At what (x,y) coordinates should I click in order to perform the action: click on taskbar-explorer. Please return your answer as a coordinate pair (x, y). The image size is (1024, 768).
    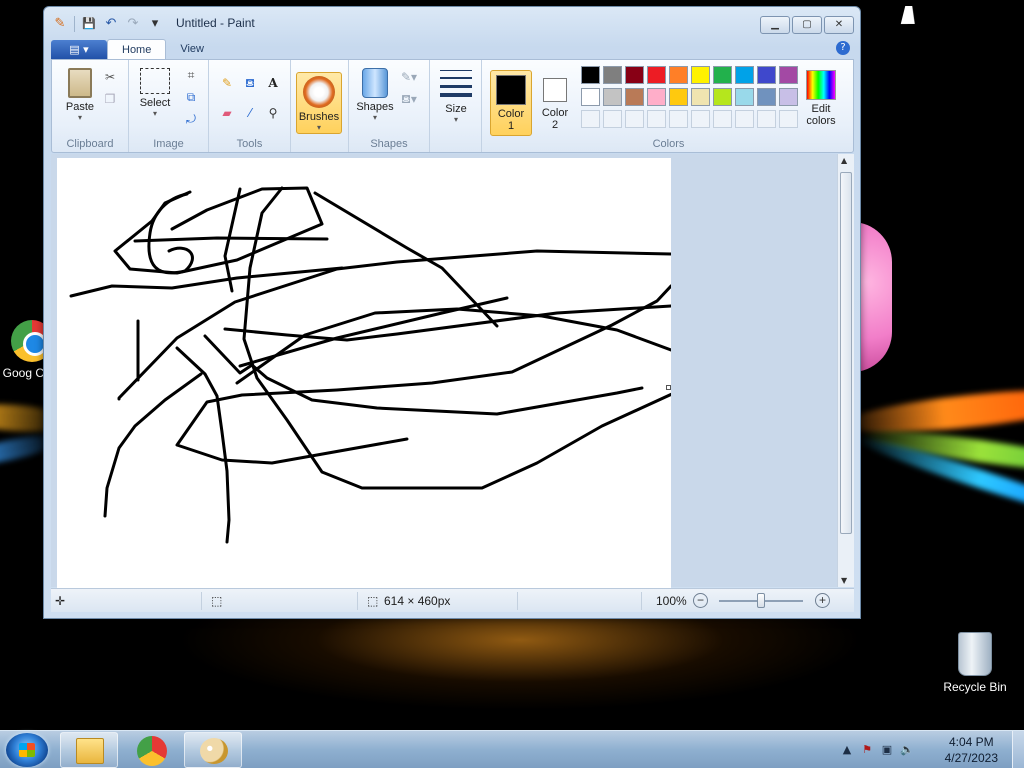
    Looking at the image, I should click on (89, 750).